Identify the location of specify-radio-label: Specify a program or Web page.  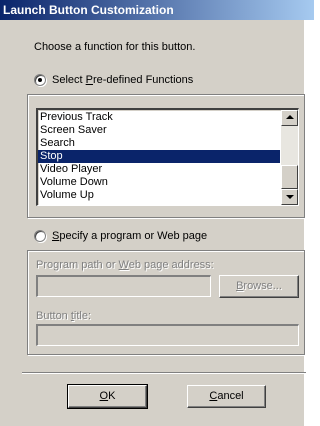
(129, 236).